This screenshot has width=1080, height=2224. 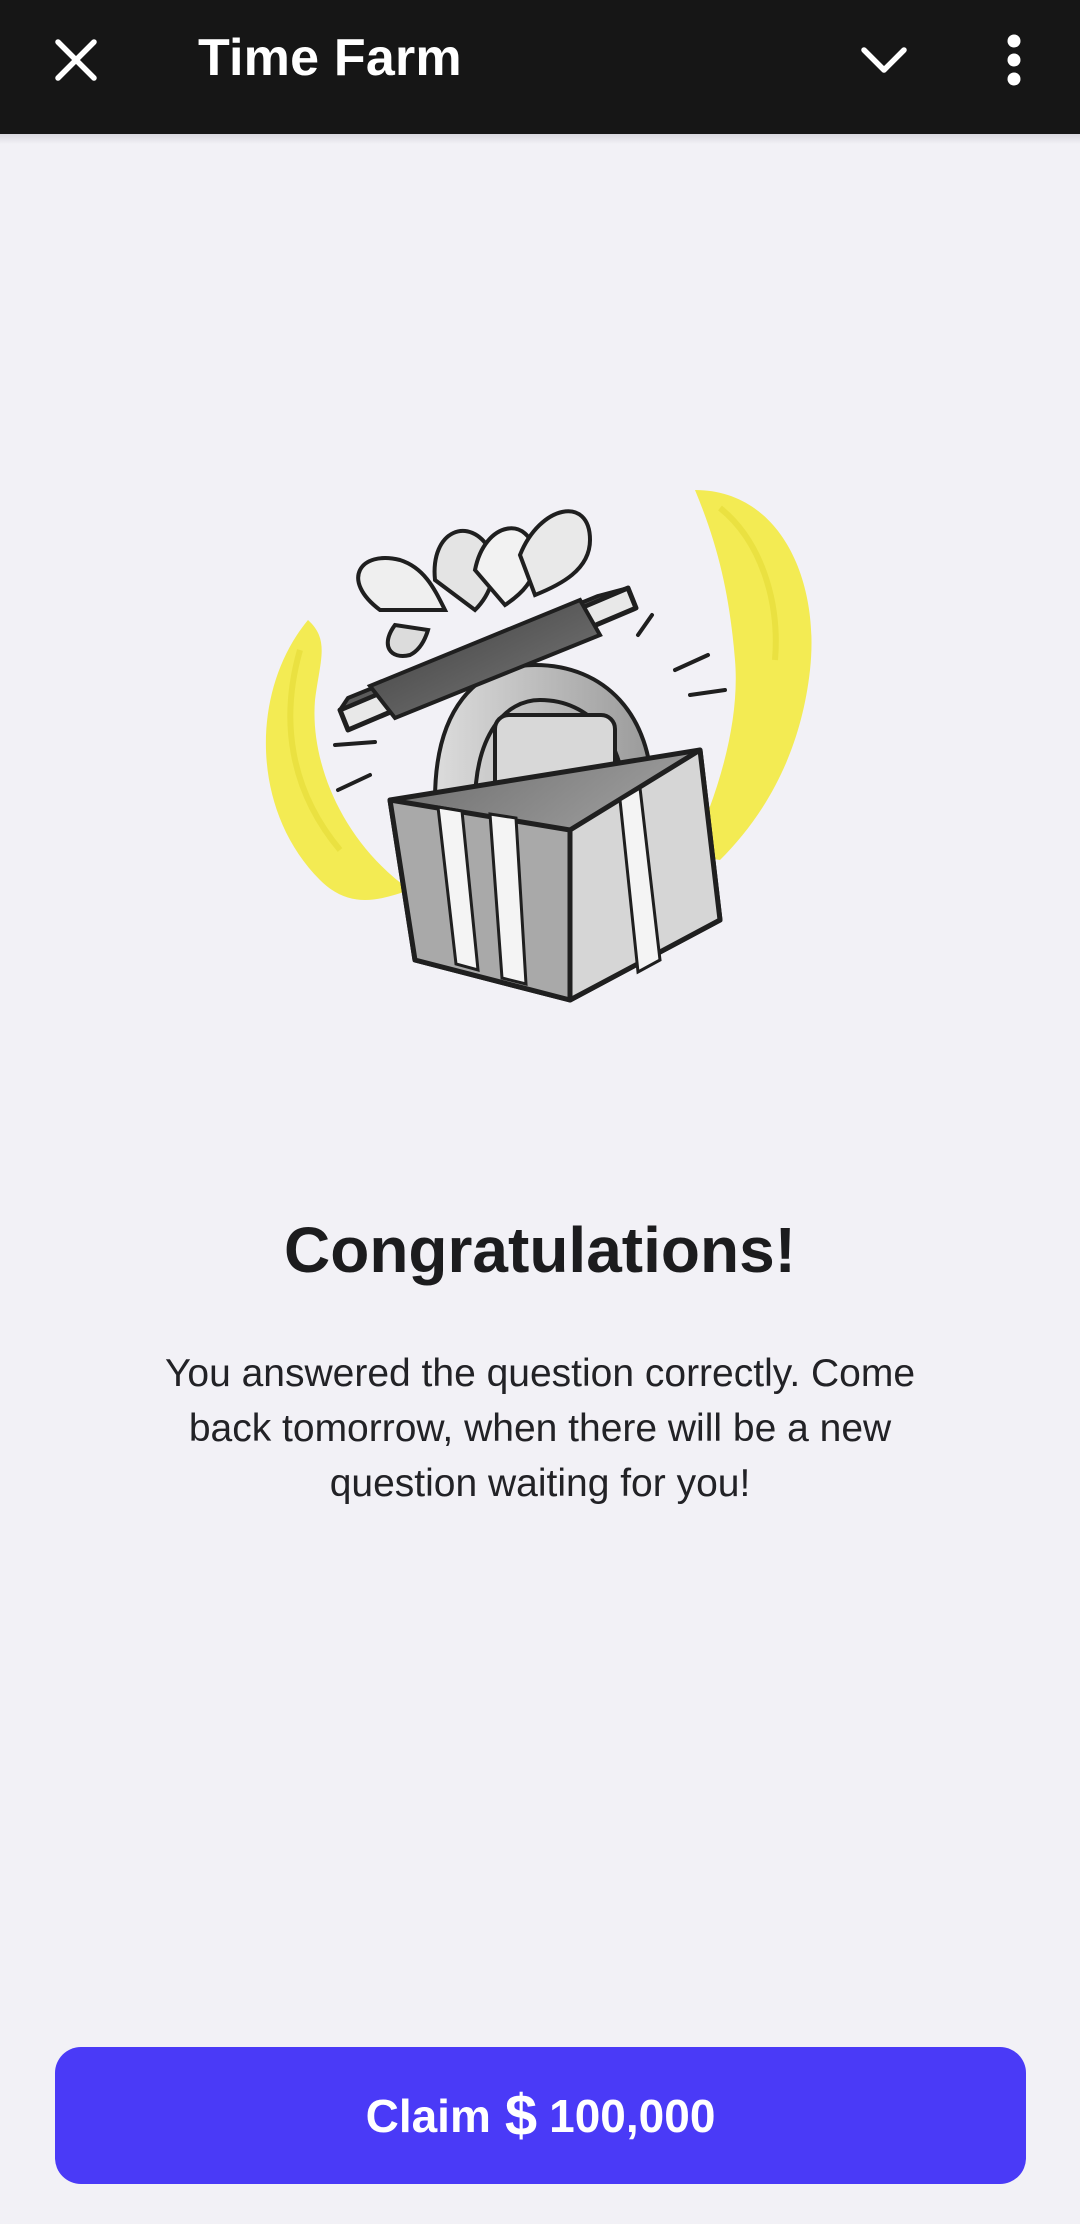 I want to click on more-options-button, so click(x=1014, y=60).